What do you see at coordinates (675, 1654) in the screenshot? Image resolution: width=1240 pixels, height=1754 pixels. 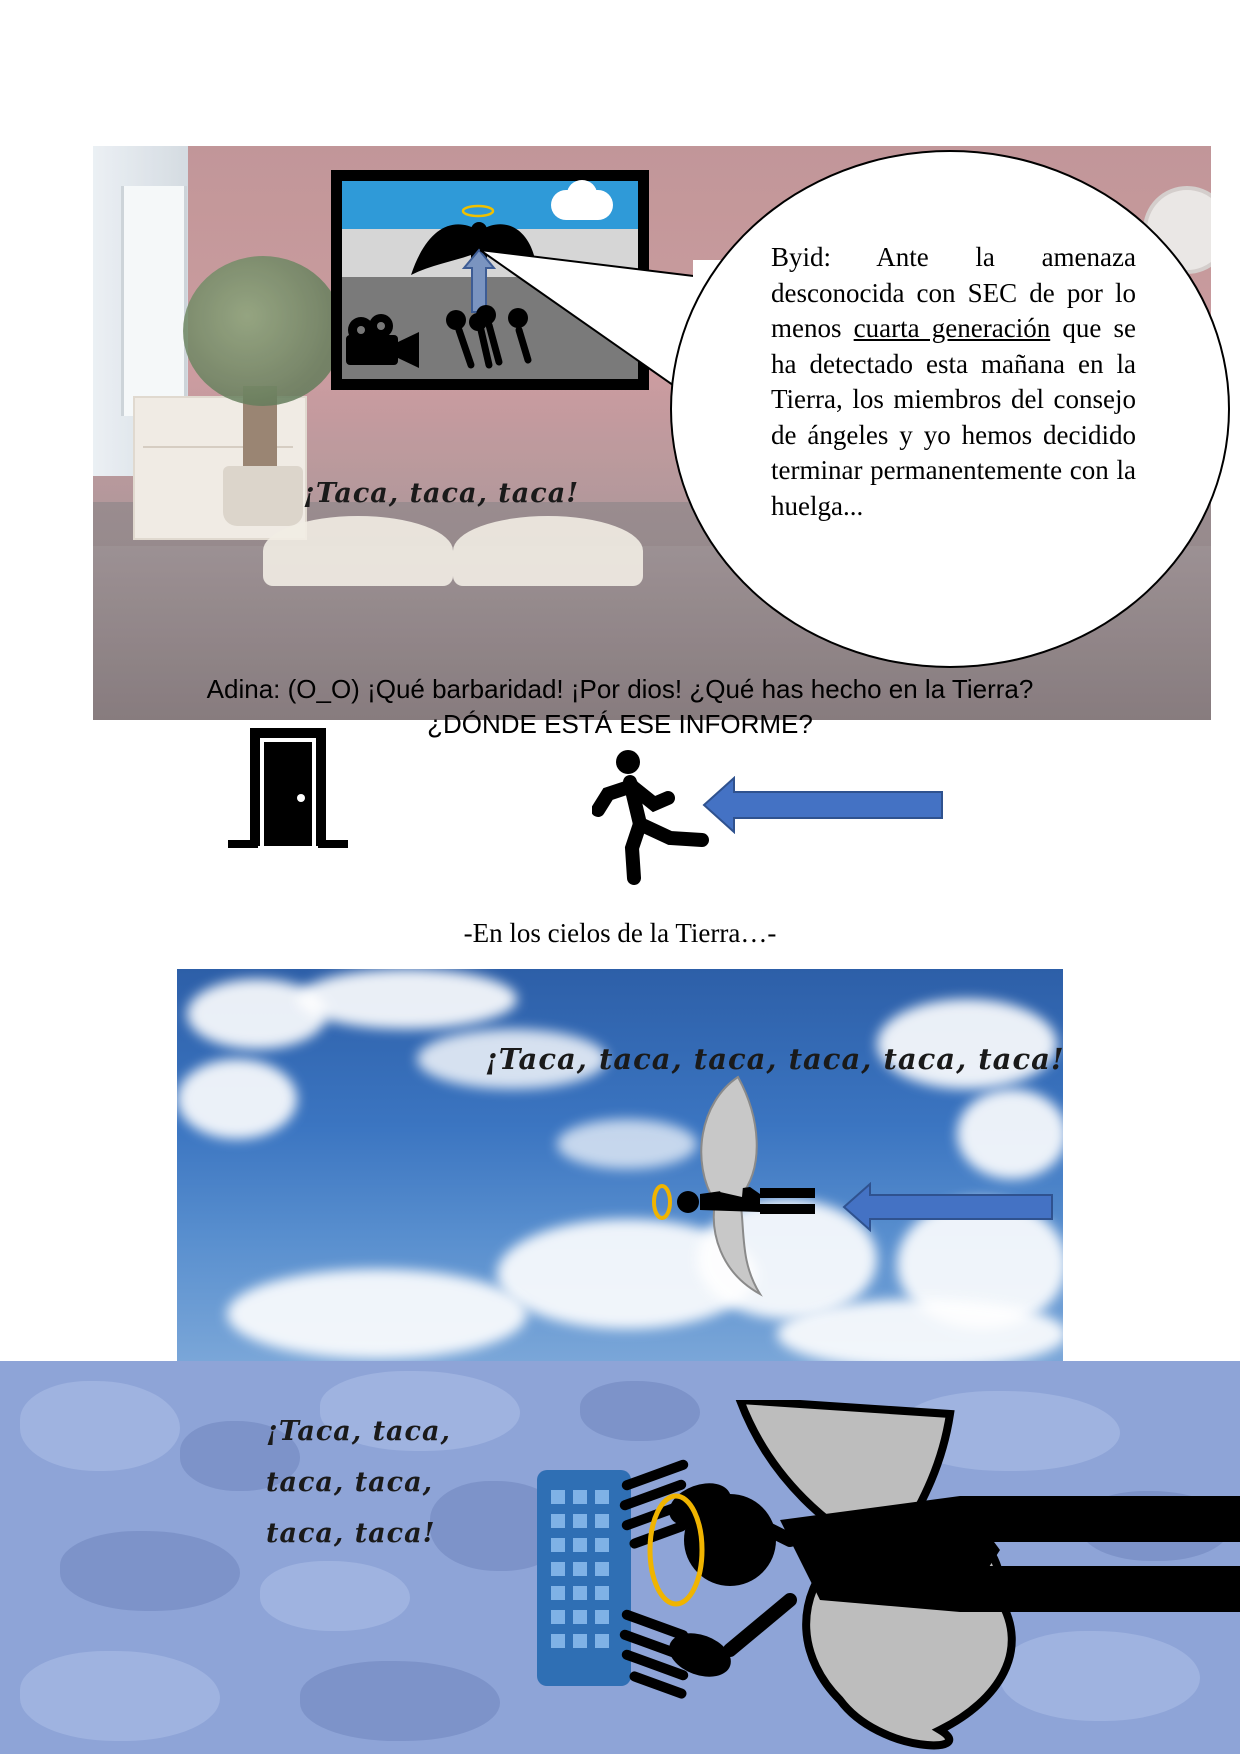 I see `hand-icon` at bounding box center [675, 1654].